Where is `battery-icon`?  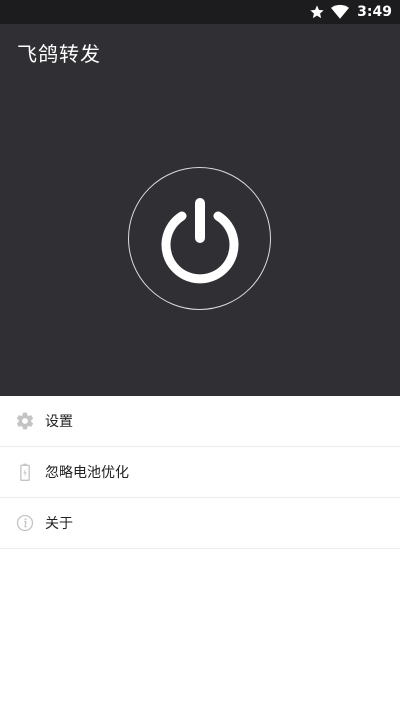
battery-icon is located at coordinates (25, 472).